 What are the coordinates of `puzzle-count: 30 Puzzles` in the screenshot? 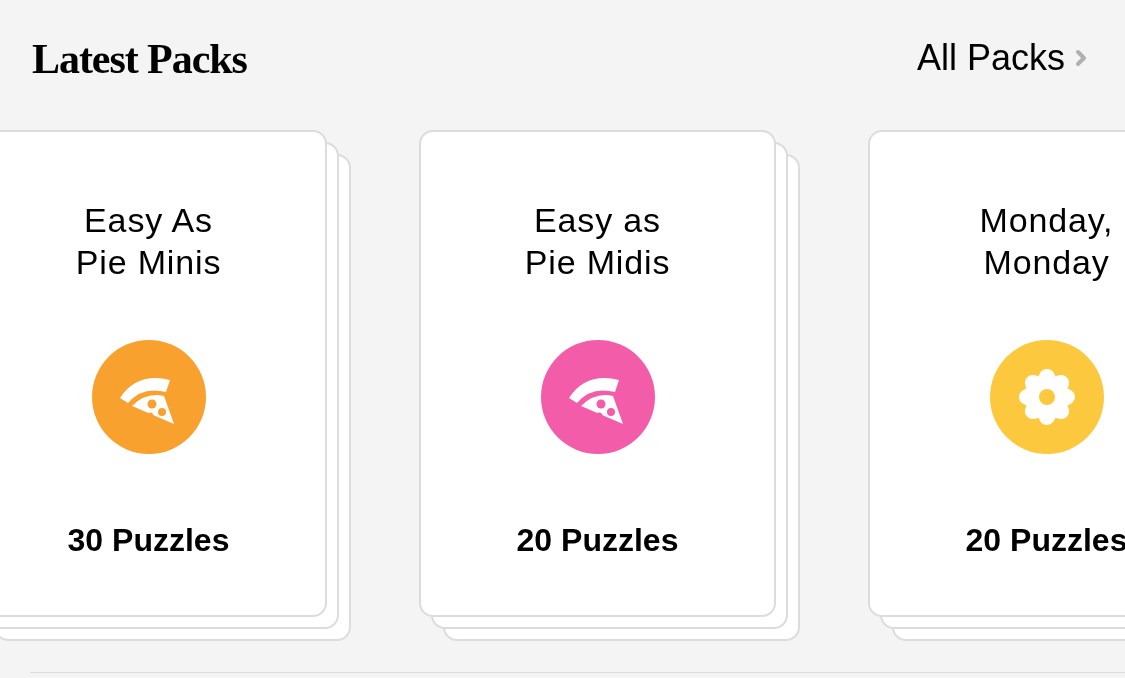 It's located at (148, 540).